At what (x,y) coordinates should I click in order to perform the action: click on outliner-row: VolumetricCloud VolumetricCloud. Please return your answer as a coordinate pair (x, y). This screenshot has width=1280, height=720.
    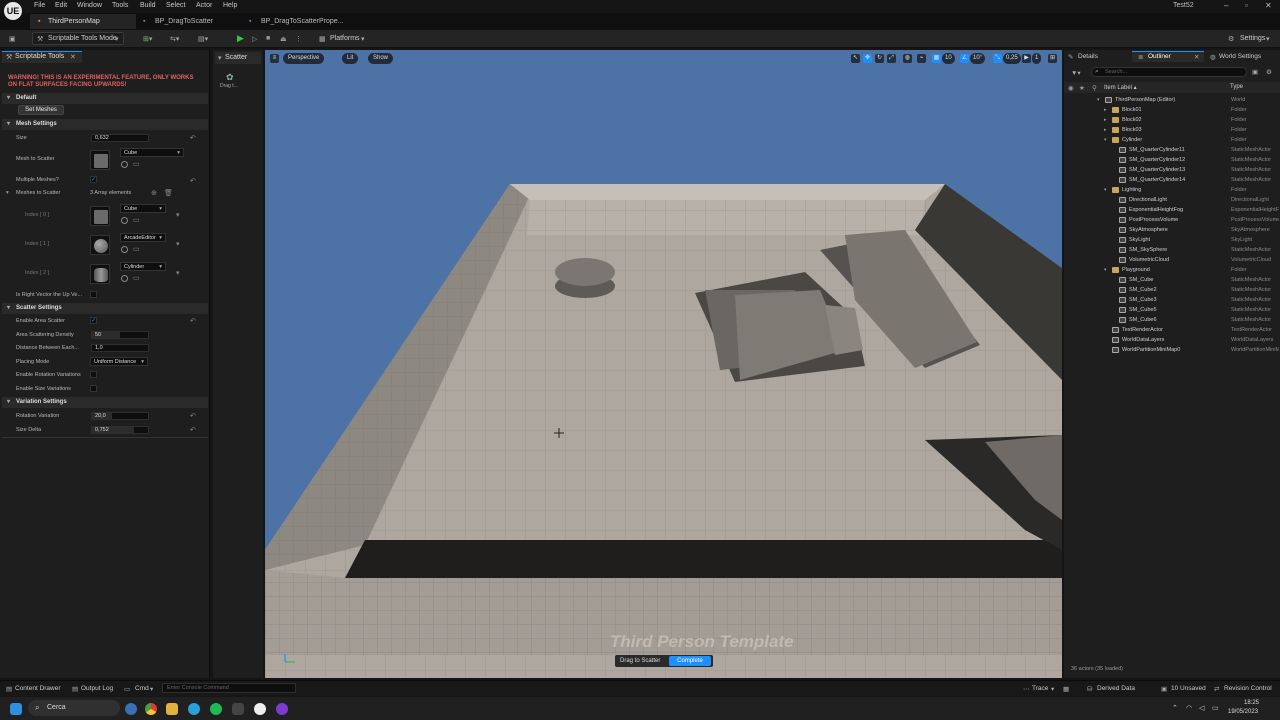
    Looking at the image, I should click on (1173, 260).